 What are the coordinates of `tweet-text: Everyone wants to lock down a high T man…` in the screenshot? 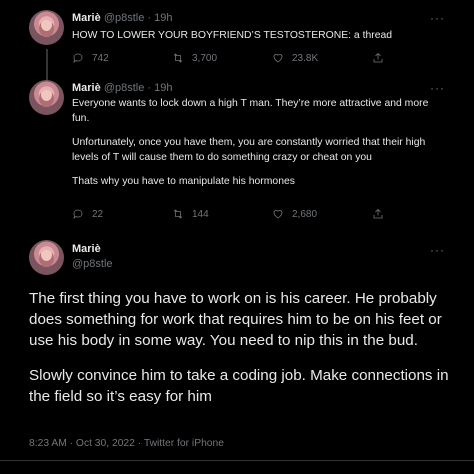 It's located at (253, 142).